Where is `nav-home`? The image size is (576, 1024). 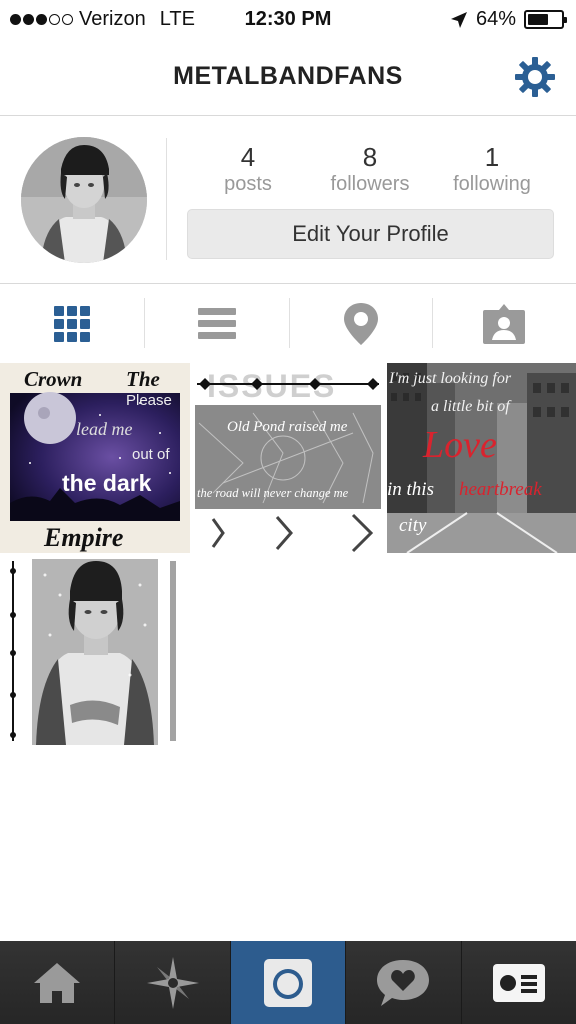
nav-home is located at coordinates (58, 982).